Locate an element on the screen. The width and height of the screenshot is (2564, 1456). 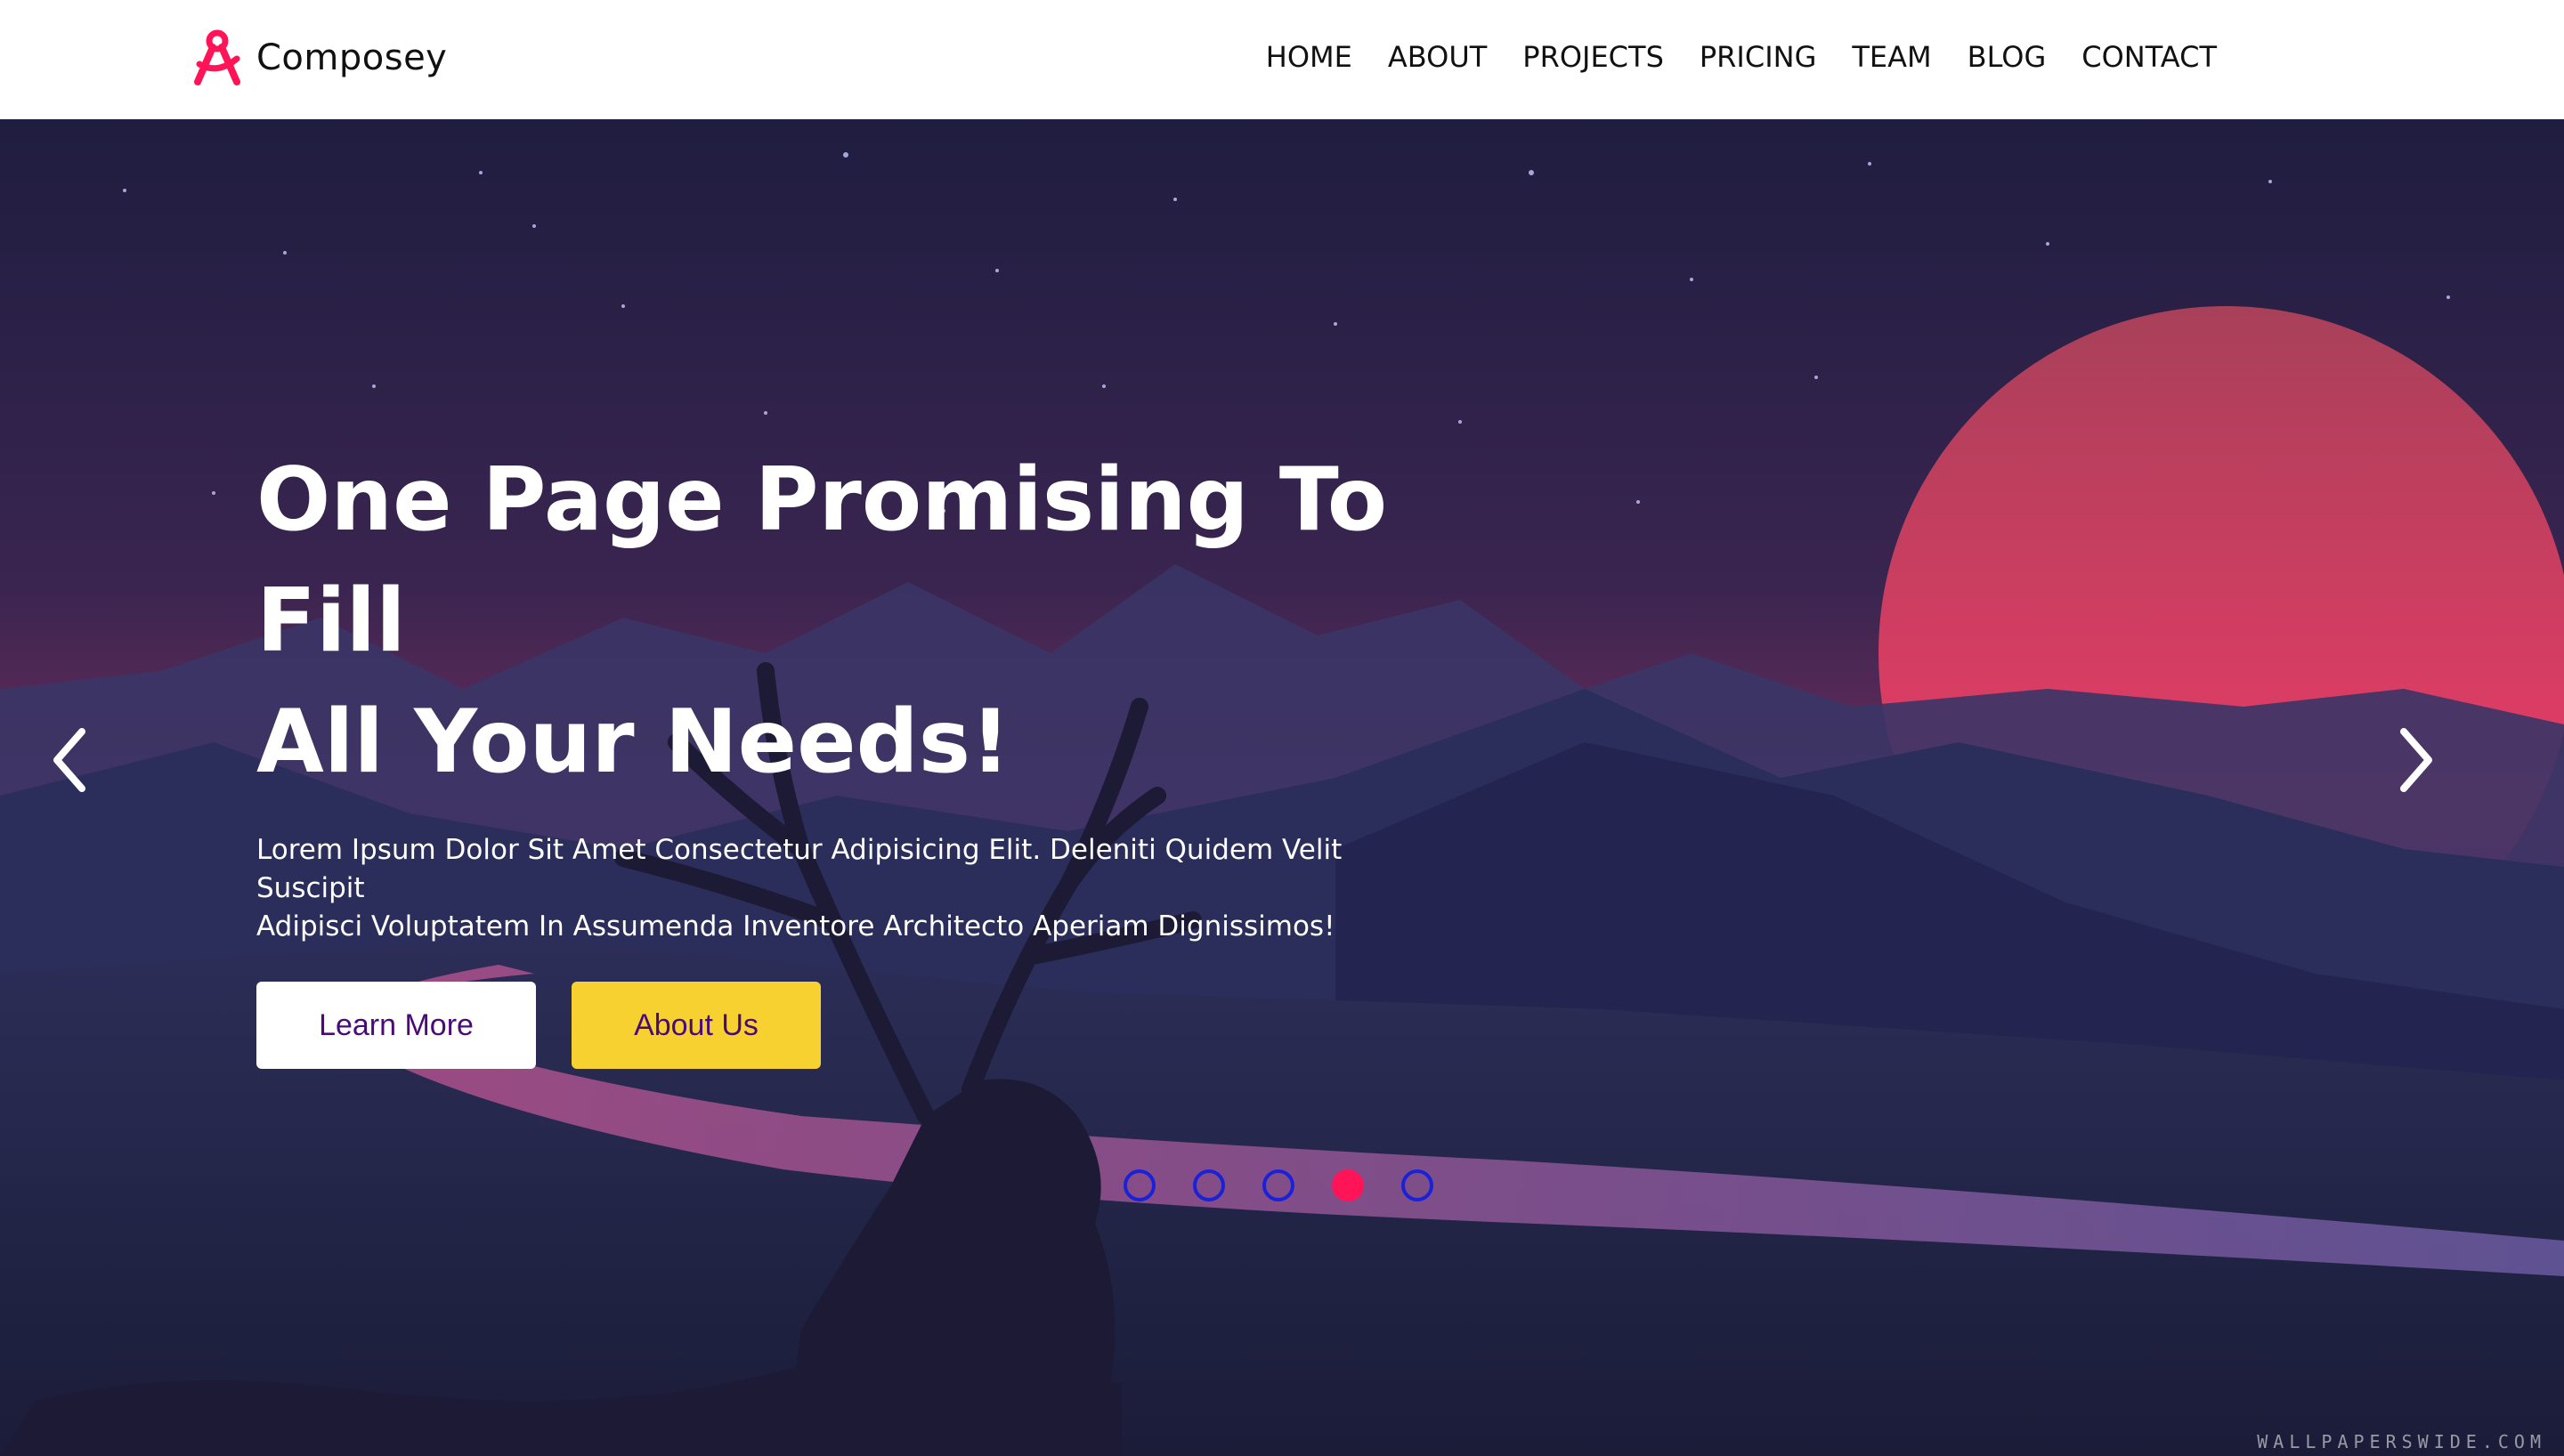
compass-logo-icon is located at coordinates (217, 57).